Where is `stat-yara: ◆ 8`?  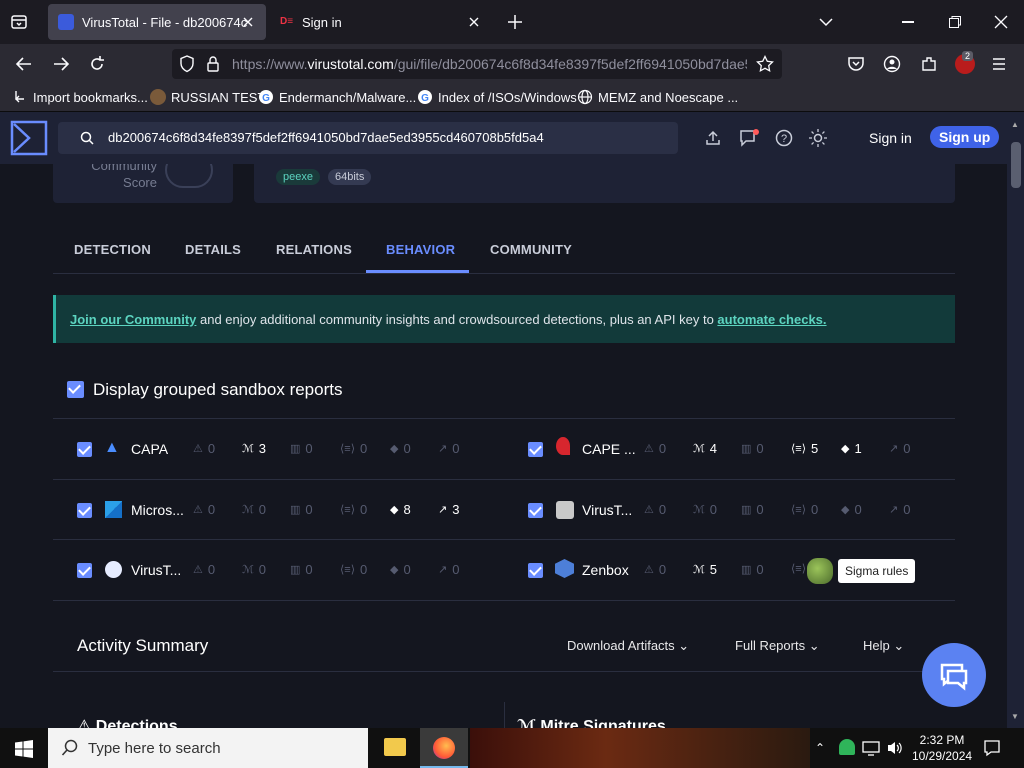 stat-yara: ◆ 8 is located at coordinates (400, 509).